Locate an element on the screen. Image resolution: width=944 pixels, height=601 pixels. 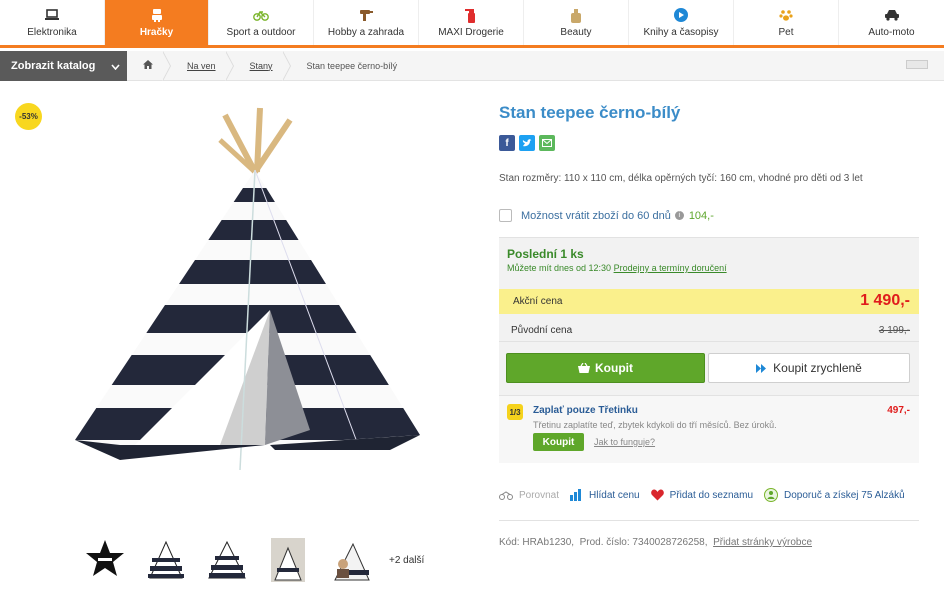
return-option-label: Možnost vrátit zboží do 60 dnů is located at coordinates (596, 216).